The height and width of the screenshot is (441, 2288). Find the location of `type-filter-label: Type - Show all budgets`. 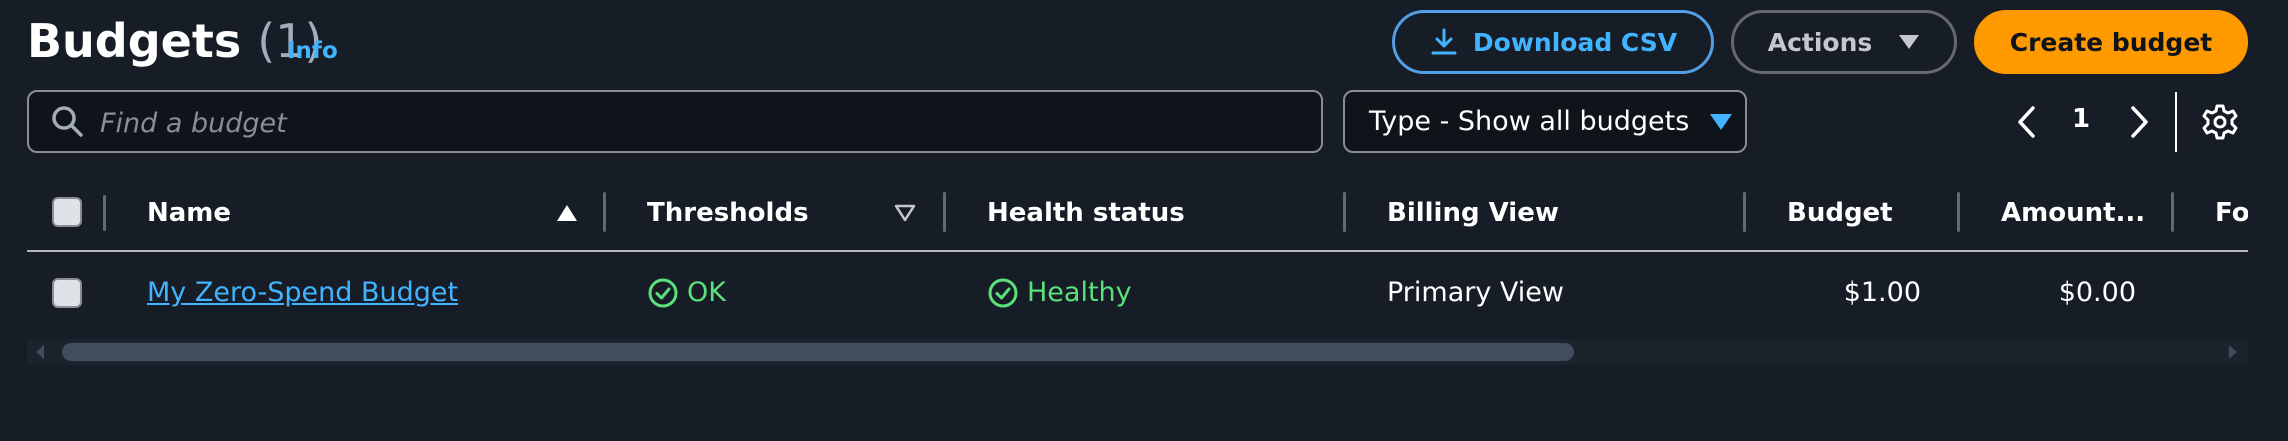

type-filter-label: Type - Show all budgets is located at coordinates (1529, 121).